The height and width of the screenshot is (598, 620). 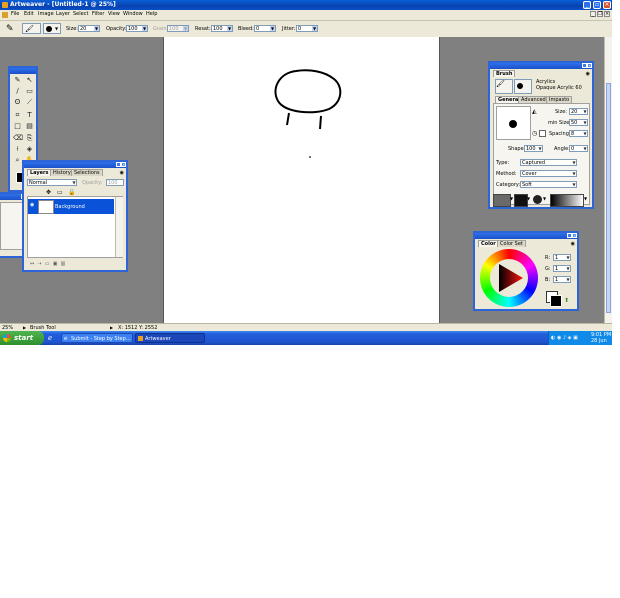 What do you see at coordinates (222, 28) in the screenshot?
I see `resat-combo: 100 ▼` at bounding box center [222, 28].